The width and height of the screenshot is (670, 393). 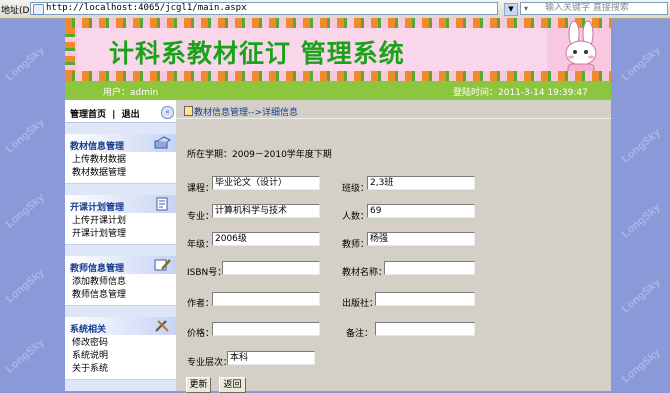 I want to click on note-label: 备注：, so click(x=360, y=334).